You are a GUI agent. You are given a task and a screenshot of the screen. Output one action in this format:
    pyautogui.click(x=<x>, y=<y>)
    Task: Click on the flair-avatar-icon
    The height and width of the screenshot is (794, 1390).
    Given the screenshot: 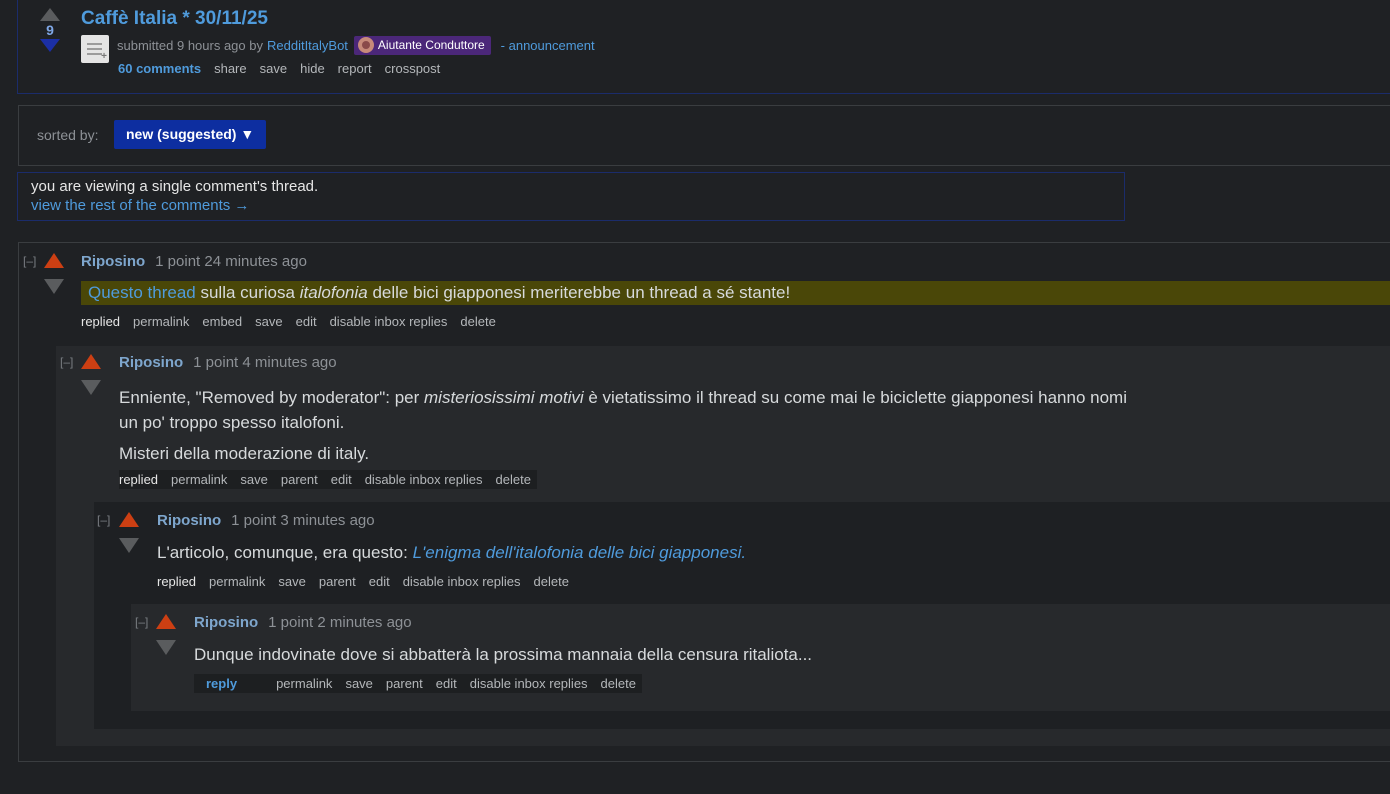 What is the action you would take?
    pyautogui.click(x=365, y=45)
    